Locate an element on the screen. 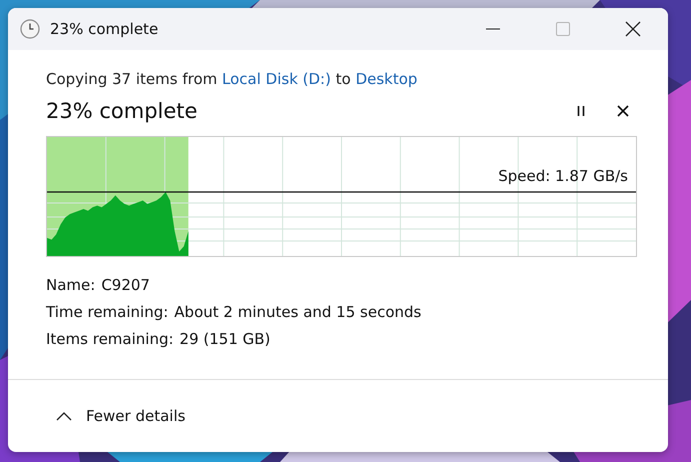 This screenshot has height=462, width=691. maximize-icon is located at coordinates (563, 29).